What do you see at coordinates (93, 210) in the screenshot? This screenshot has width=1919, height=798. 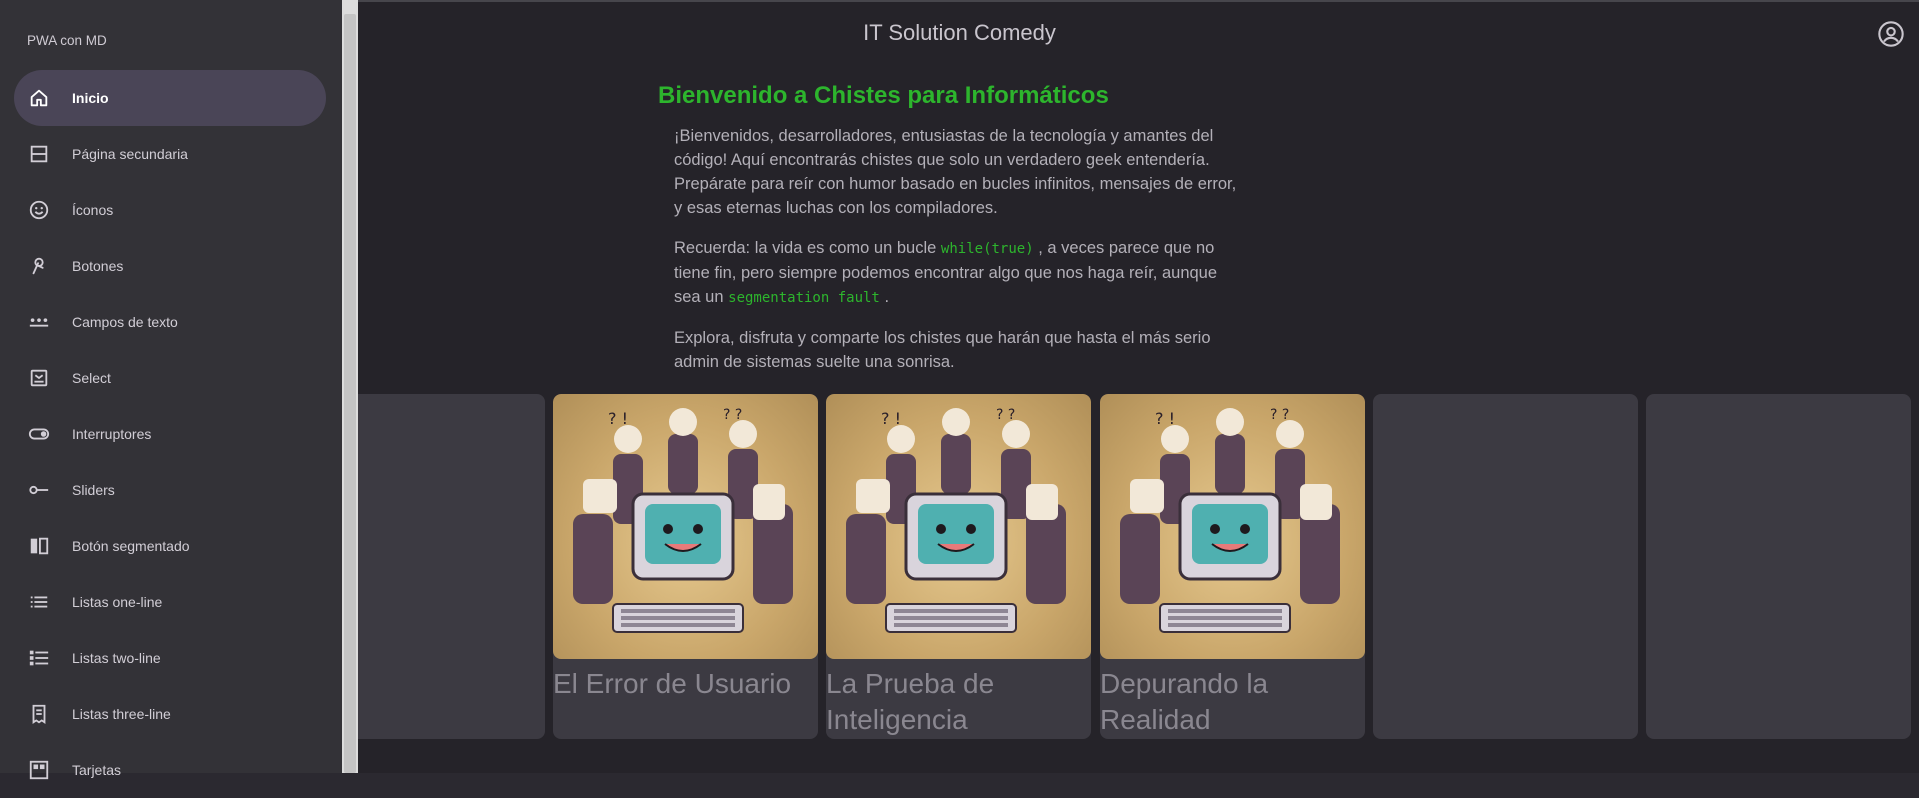 I see `nav-label: Íconos` at bounding box center [93, 210].